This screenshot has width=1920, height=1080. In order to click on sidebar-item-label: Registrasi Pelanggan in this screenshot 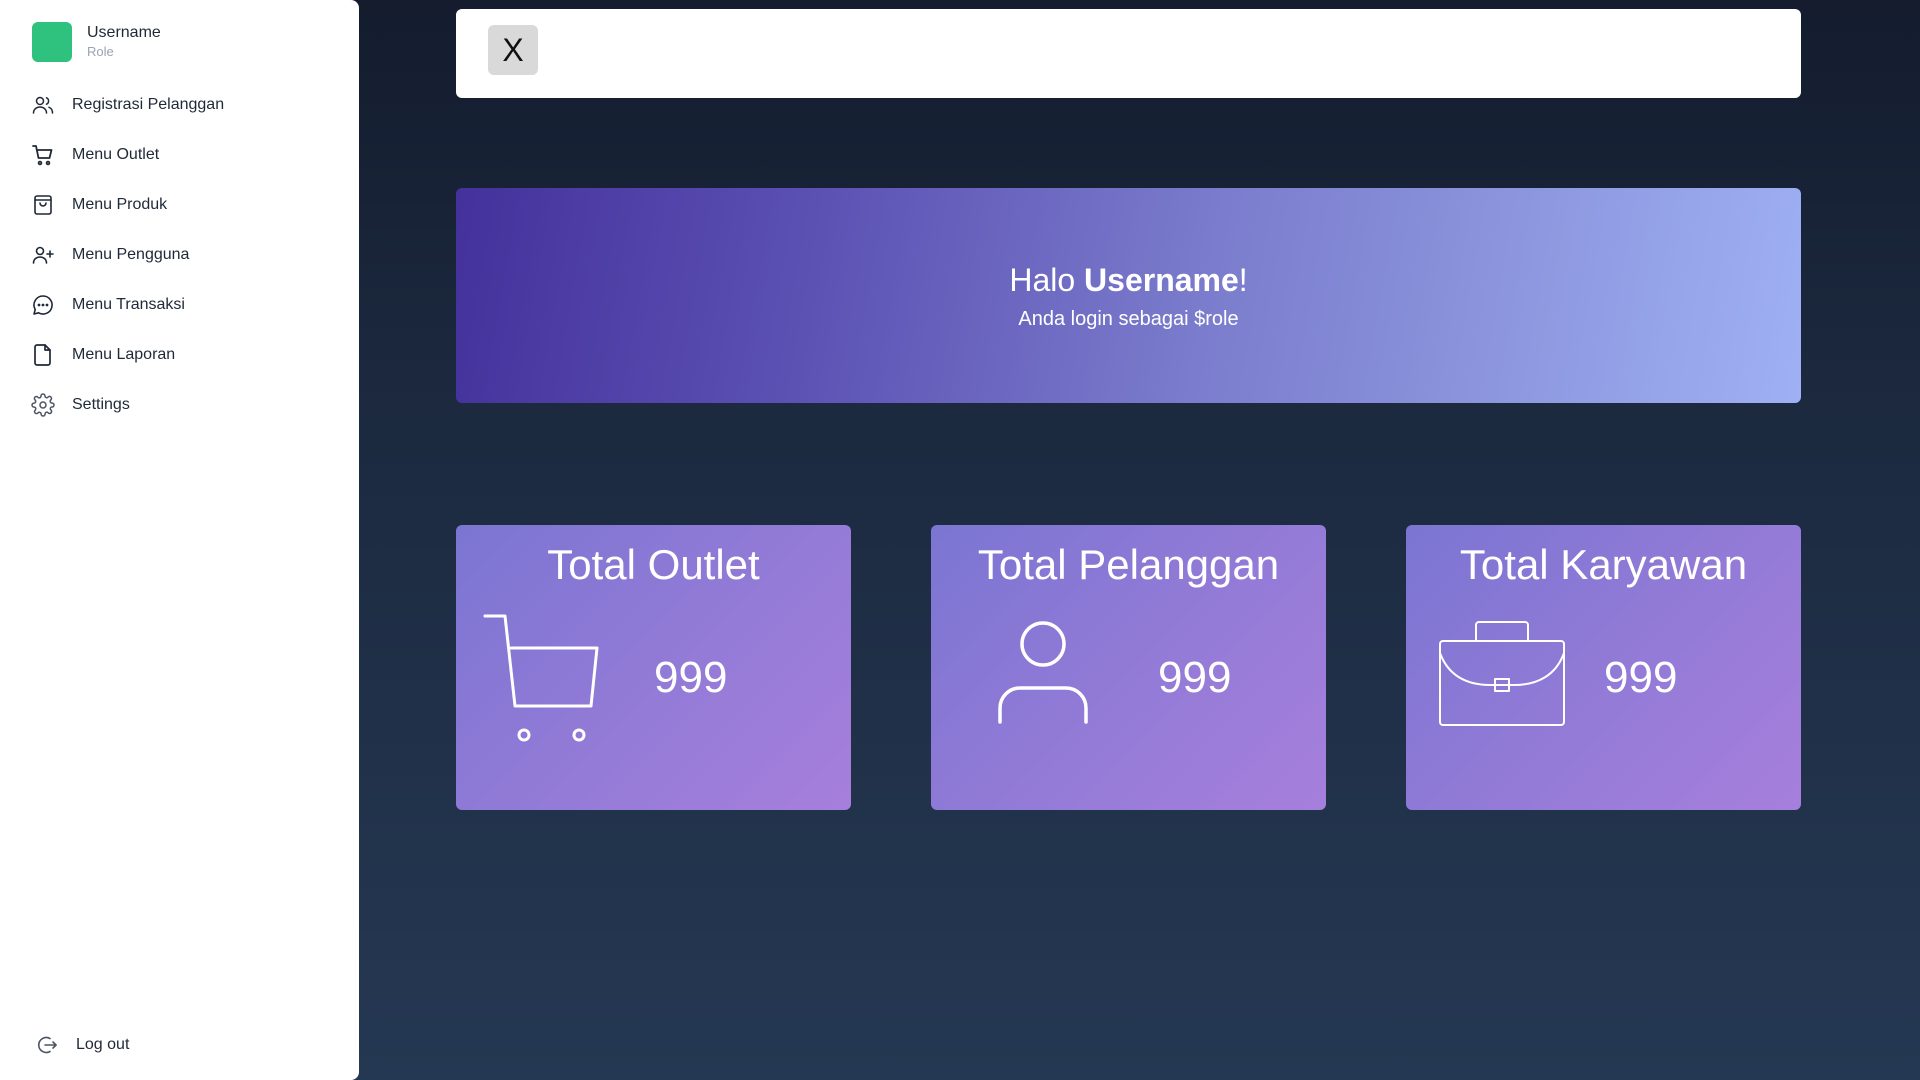, I will do `click(148, 104)`.